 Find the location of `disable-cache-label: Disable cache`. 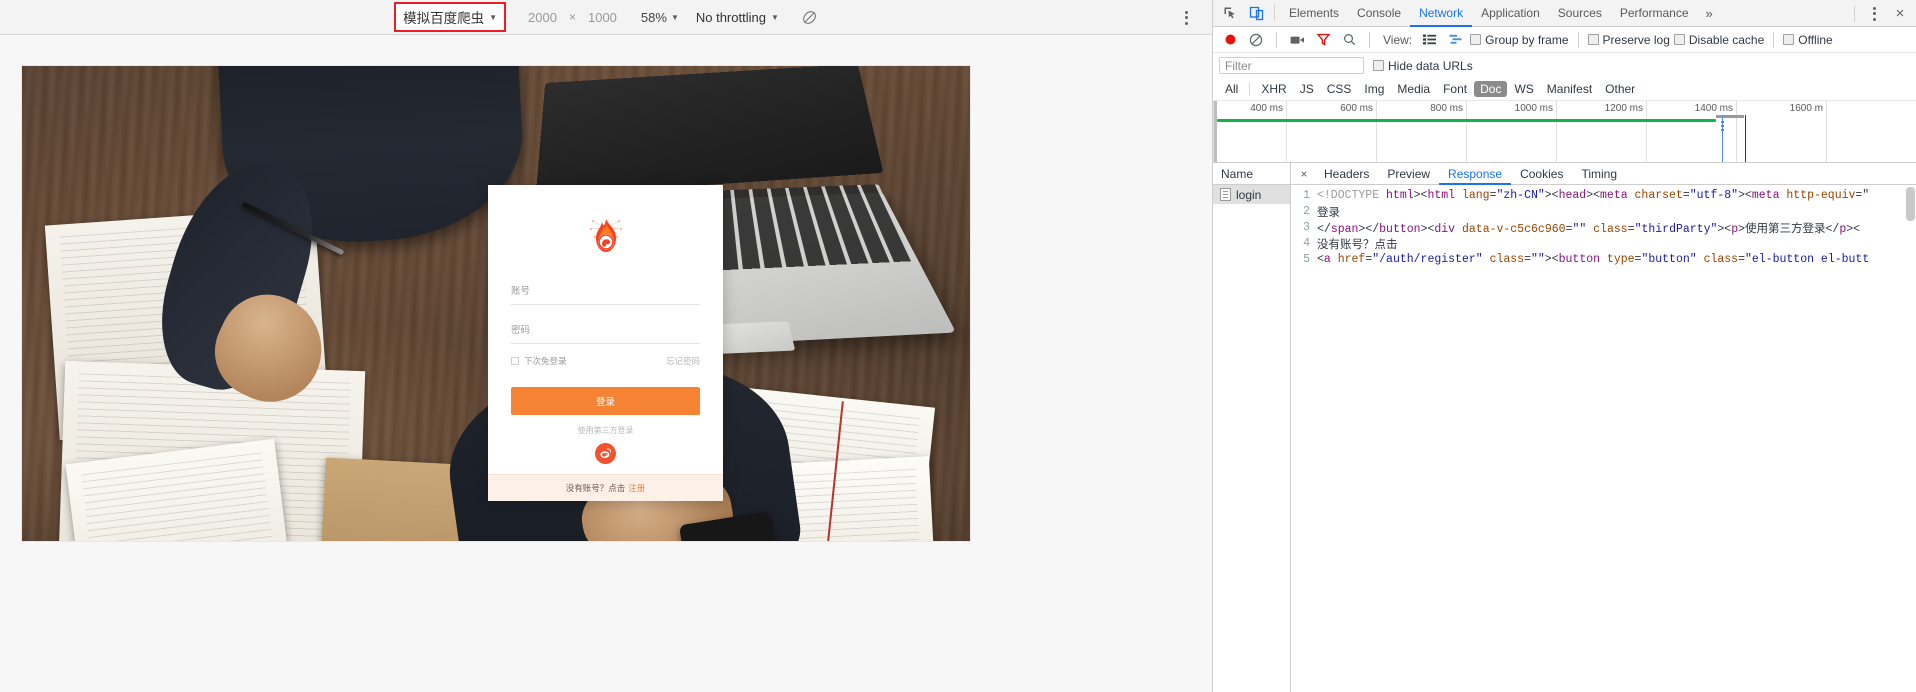

disable-cache-label: Disable cache is located at coordinates (1726, 39).